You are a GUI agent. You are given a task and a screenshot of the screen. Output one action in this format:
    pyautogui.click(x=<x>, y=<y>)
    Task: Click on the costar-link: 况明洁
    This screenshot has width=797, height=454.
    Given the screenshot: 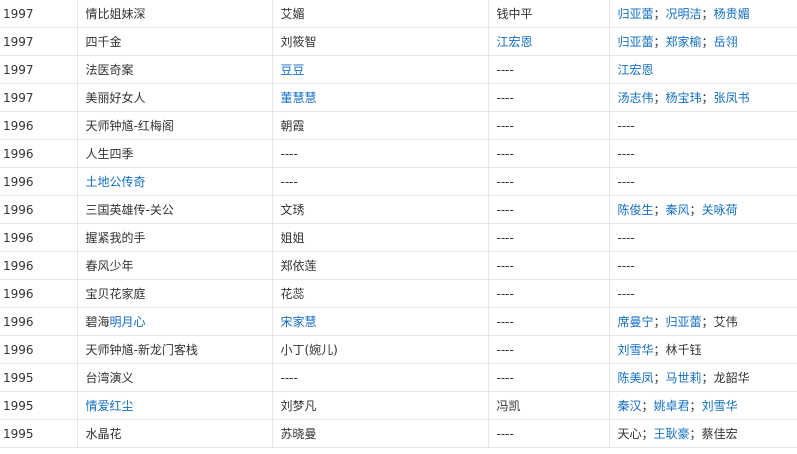 What is the action you would take?
    pyautogui.click(x=684, y=14)
    